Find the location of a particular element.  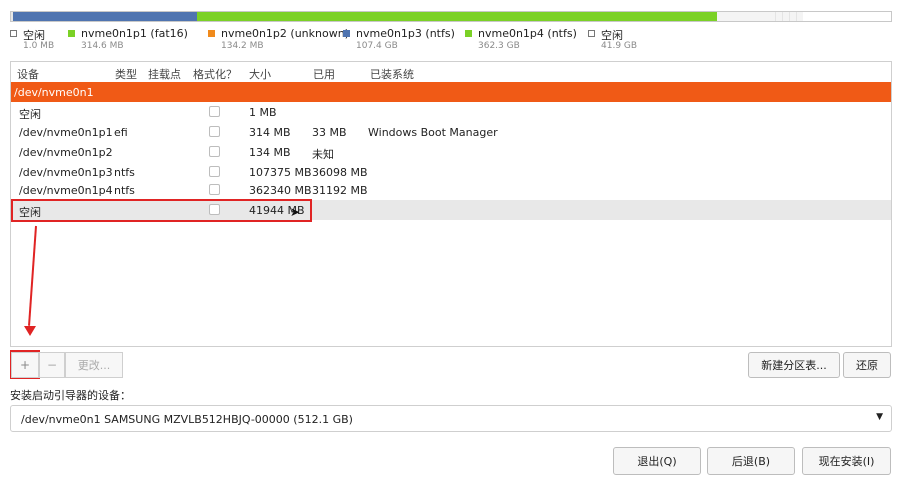

table-row: /dev/nvme0n1p4 ntfs 362340 MB 31192 MB is located at coordinates (451, 190).